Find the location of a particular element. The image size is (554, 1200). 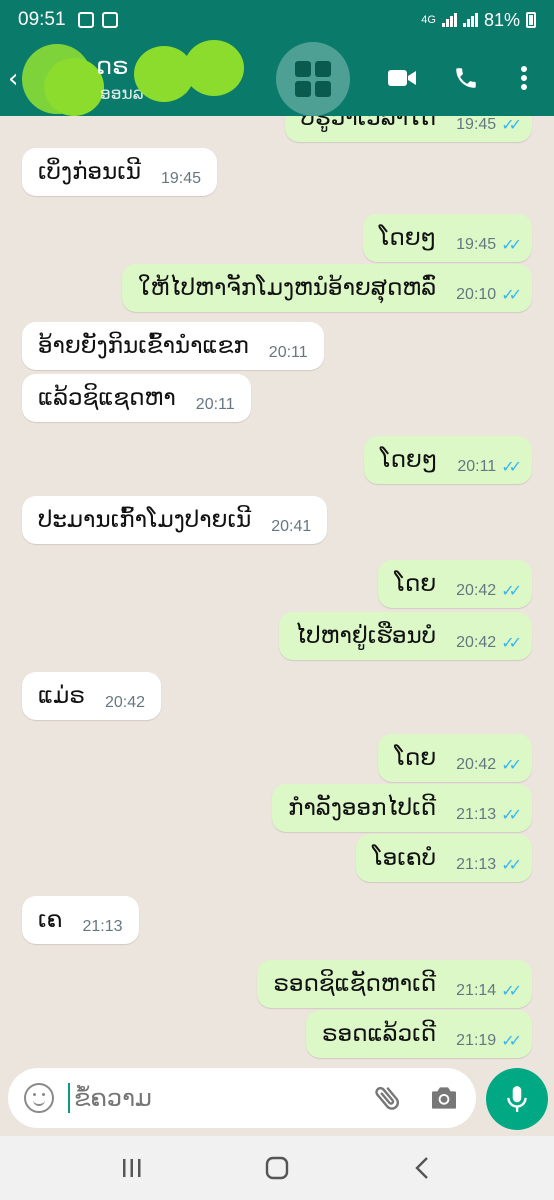

more-options-button is located at coordinates (524, 78).